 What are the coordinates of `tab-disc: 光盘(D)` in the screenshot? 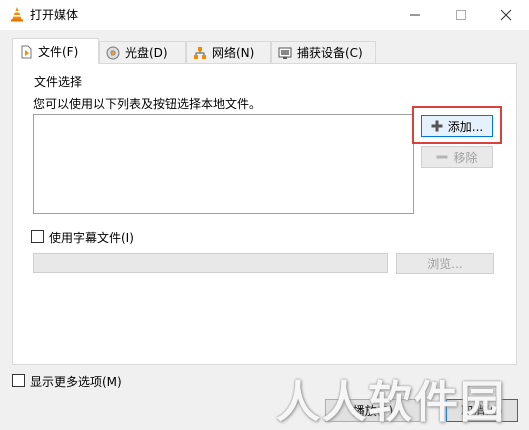 It's located at (142, 52).